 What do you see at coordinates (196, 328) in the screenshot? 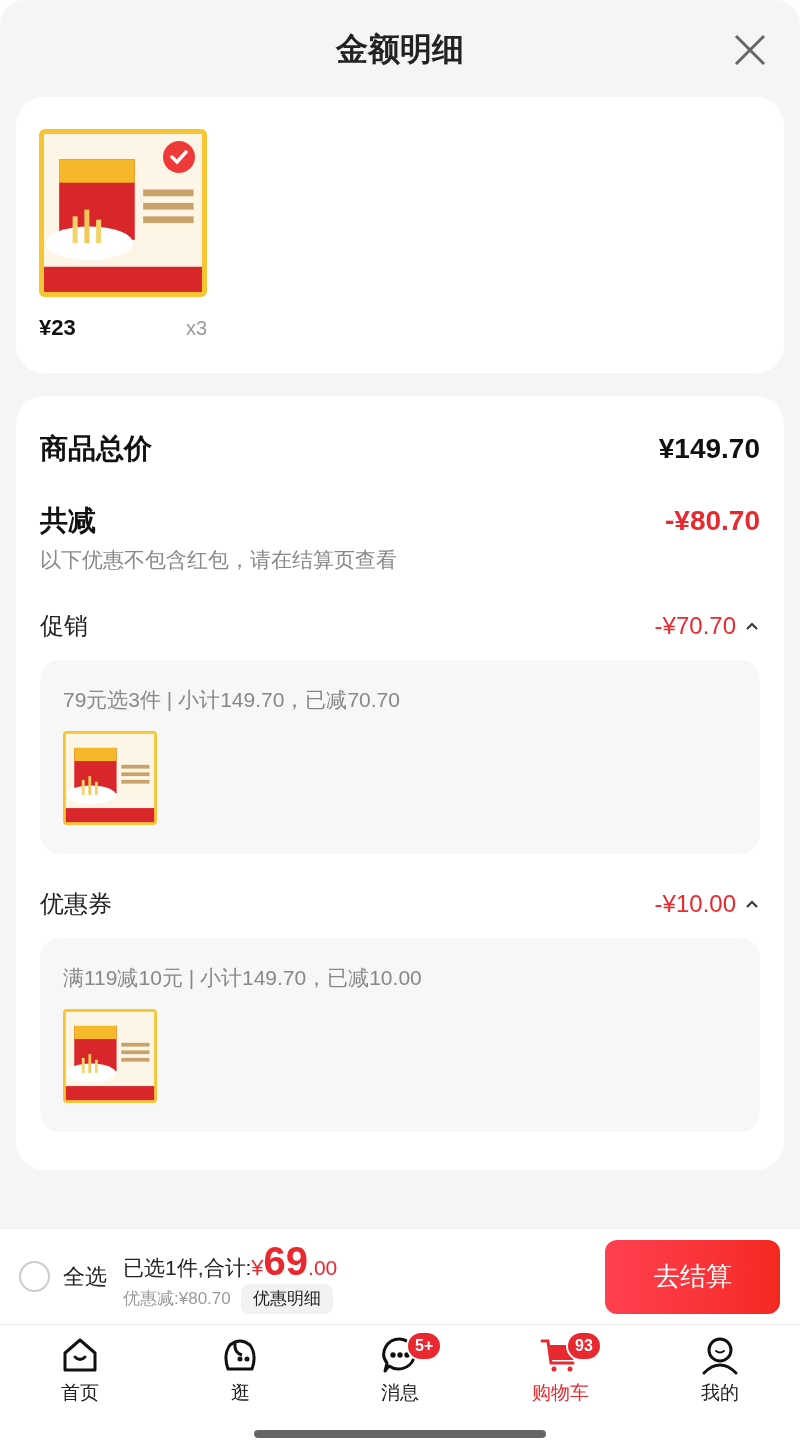
I see `item-quantity: x3` at bounding box center [196, 328].